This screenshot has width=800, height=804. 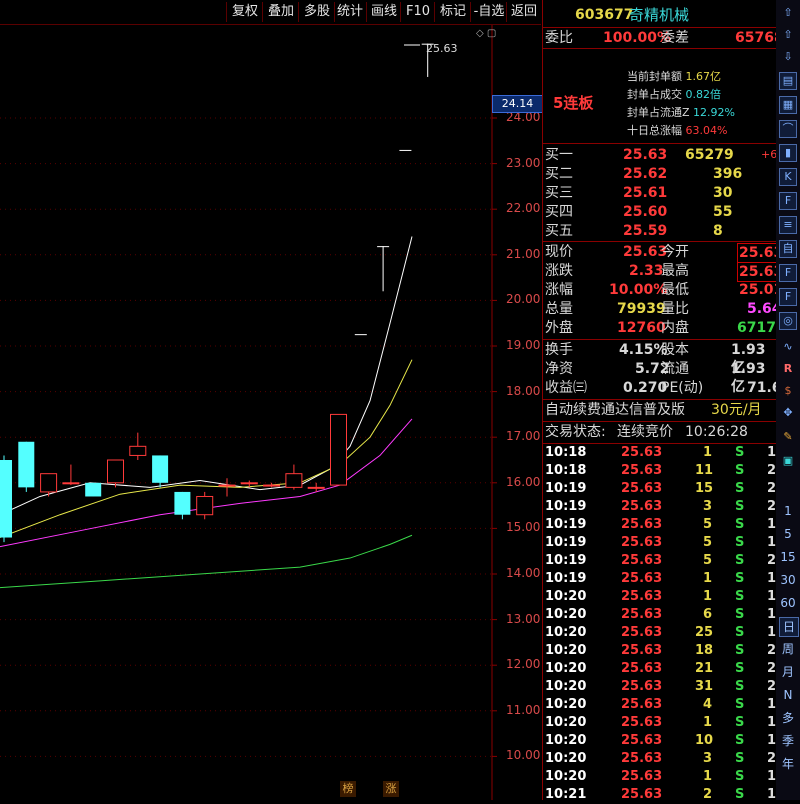 I want to click on seal-float-row: 封单占流通Z 12.92%, so click(x=681, y=112).